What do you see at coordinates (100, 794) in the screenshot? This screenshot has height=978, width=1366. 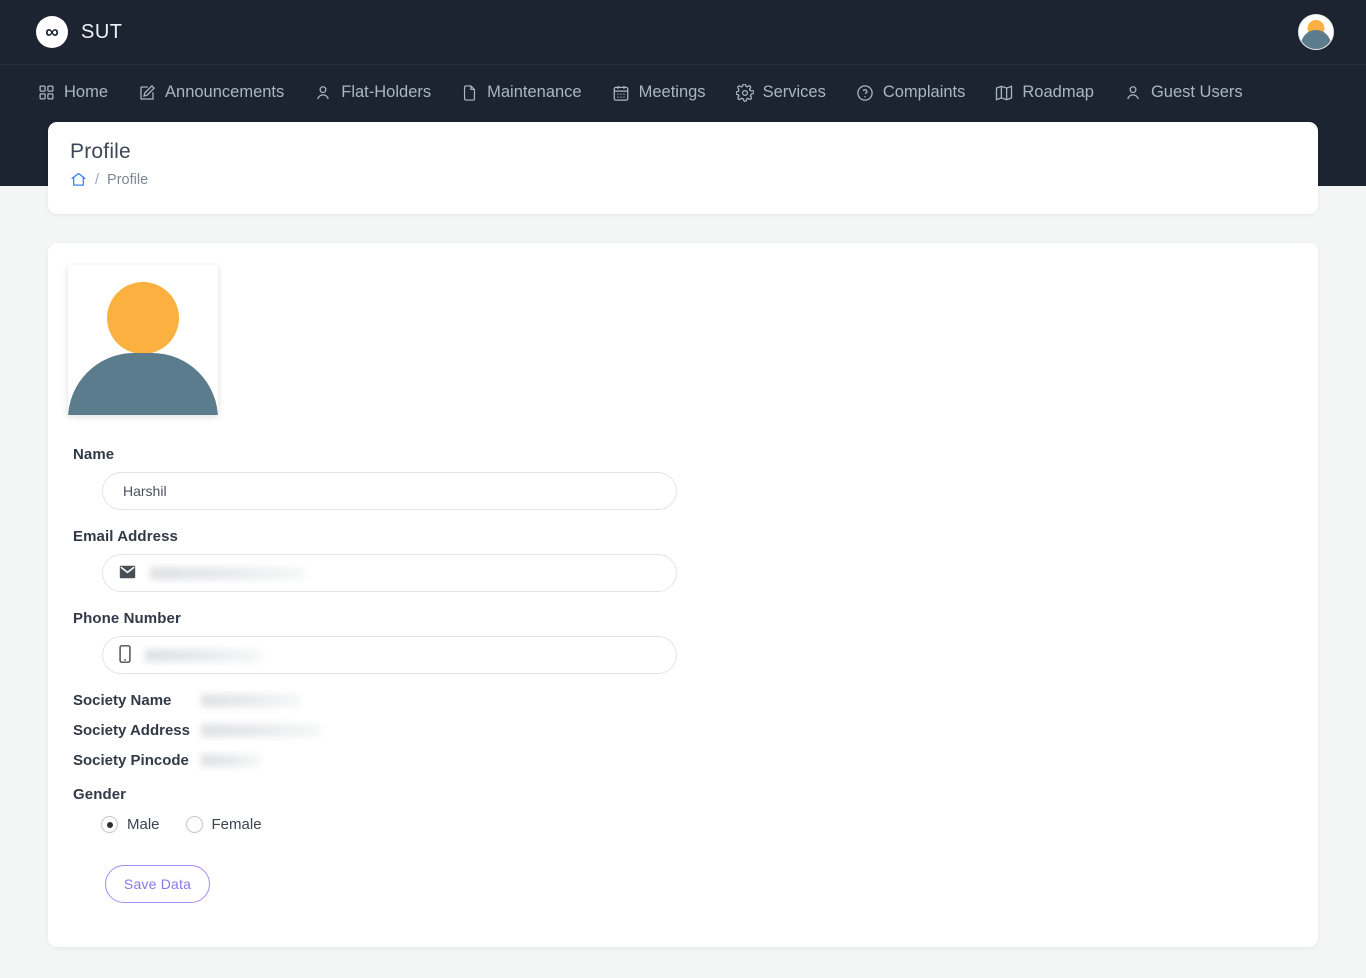 I see `gender-label: Gender` at bounding box center [100, 794].